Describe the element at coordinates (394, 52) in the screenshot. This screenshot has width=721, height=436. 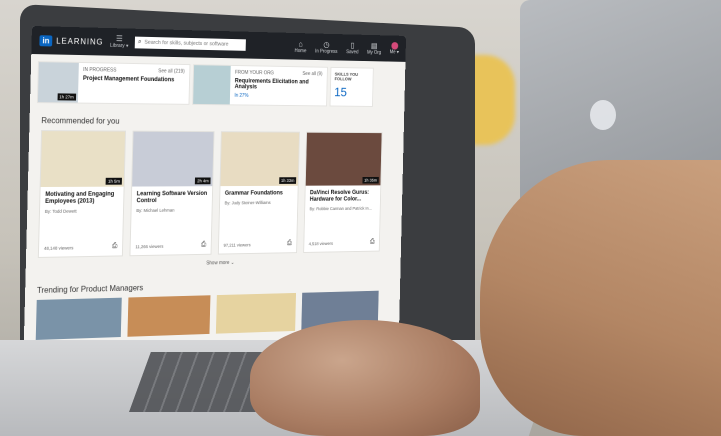
I see `nav-me-label: Me ▾` at that location.